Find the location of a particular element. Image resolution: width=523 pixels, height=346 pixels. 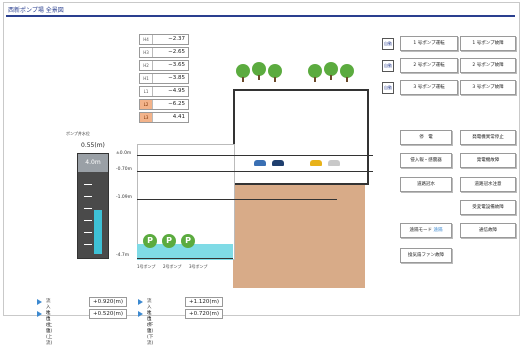

gauge-header: 4.0m is located at coordinates (93, 163).